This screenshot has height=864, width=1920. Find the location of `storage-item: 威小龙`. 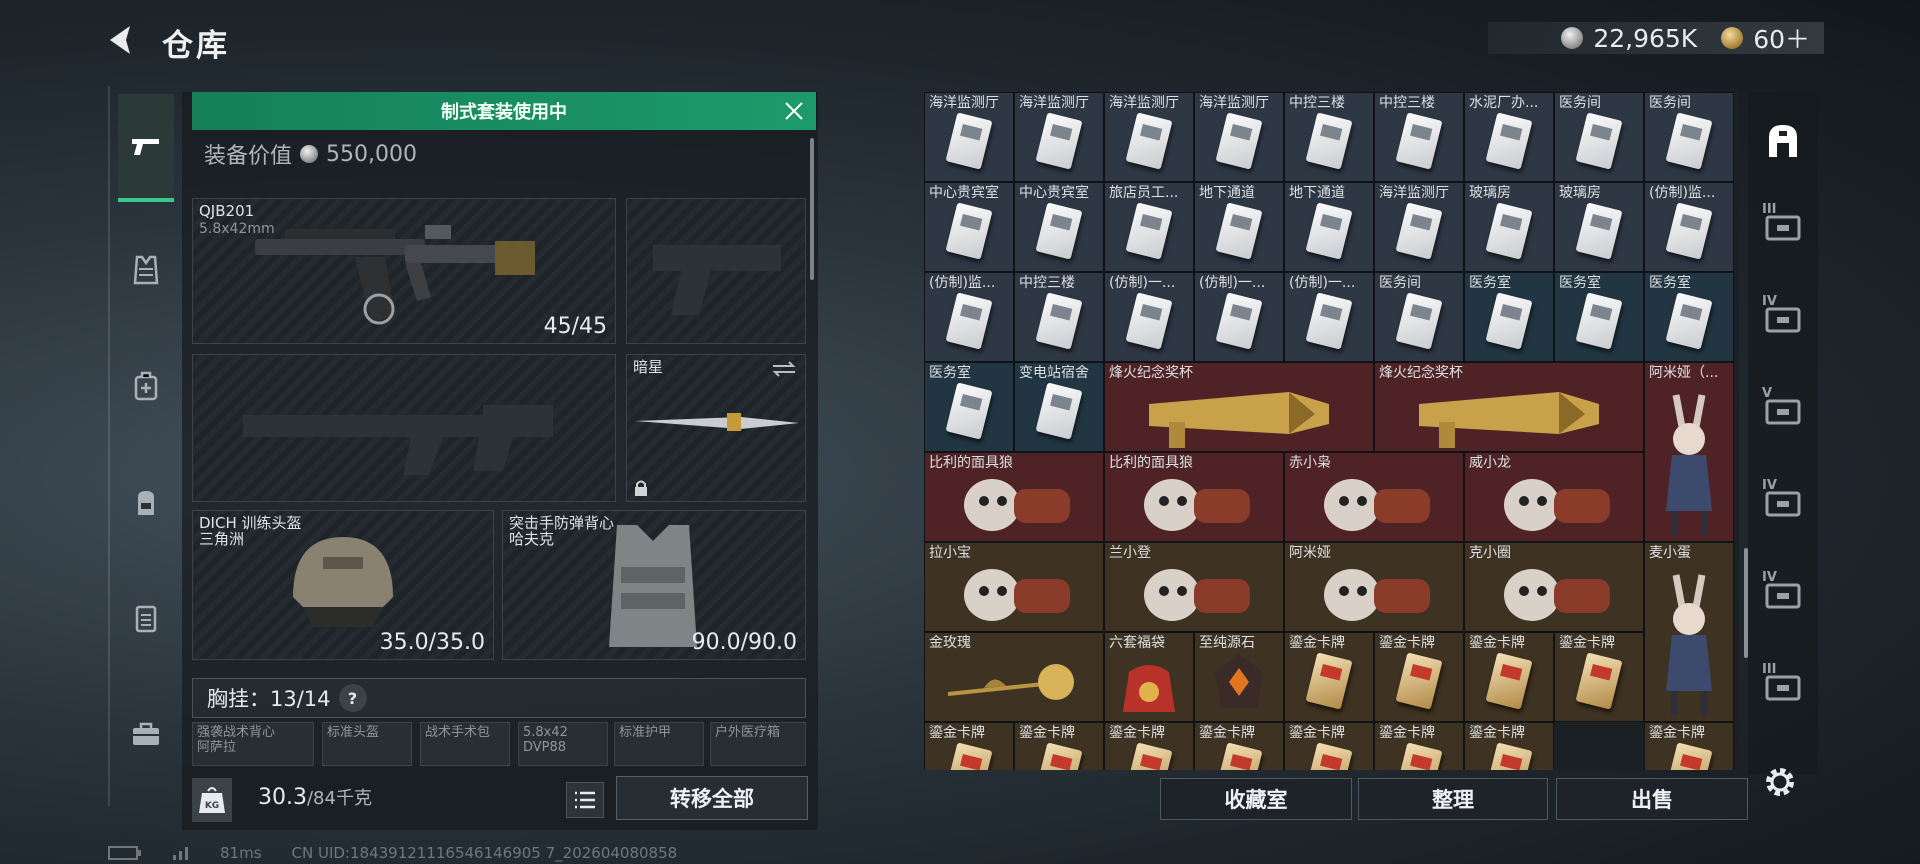

storage-item: 威小龙 is located at coordinates (1554, 497).